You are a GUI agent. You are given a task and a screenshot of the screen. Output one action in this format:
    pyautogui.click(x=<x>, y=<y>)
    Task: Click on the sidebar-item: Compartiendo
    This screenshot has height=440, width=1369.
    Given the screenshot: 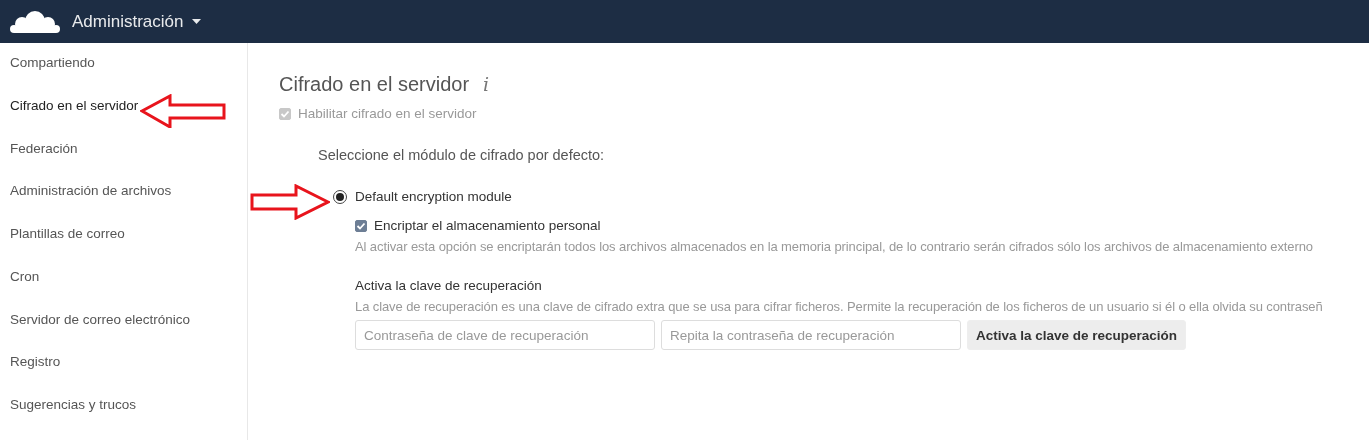 What is the action you would take?
    pyautogui.click(x=123, y=76)
    